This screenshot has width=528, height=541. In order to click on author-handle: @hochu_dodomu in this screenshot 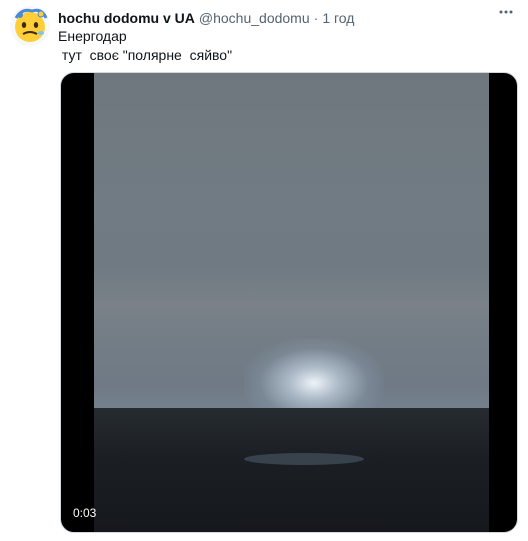, I will do `click(254, 18)`.